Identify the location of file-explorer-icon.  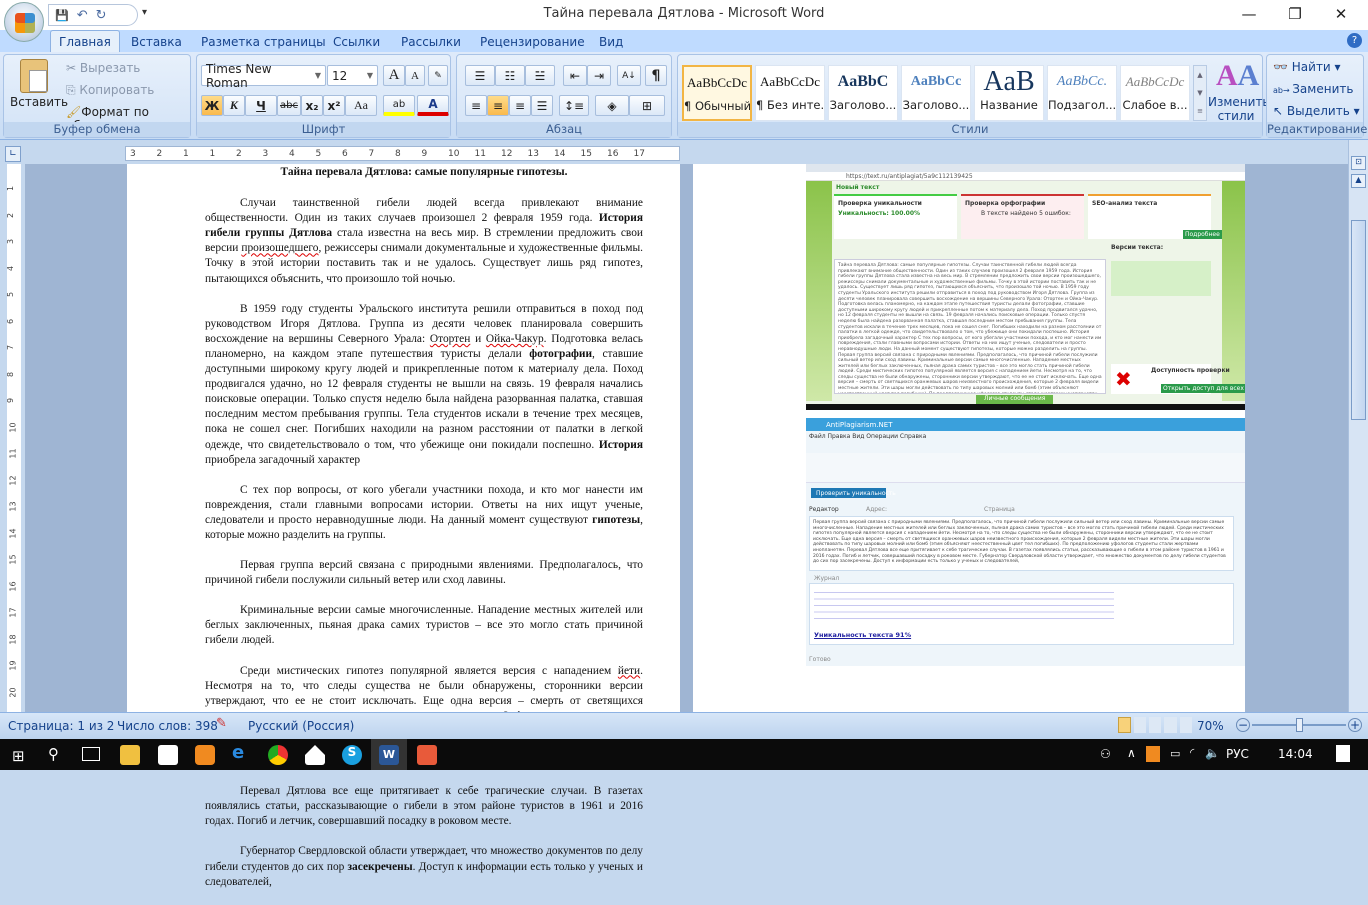
(130, 755).